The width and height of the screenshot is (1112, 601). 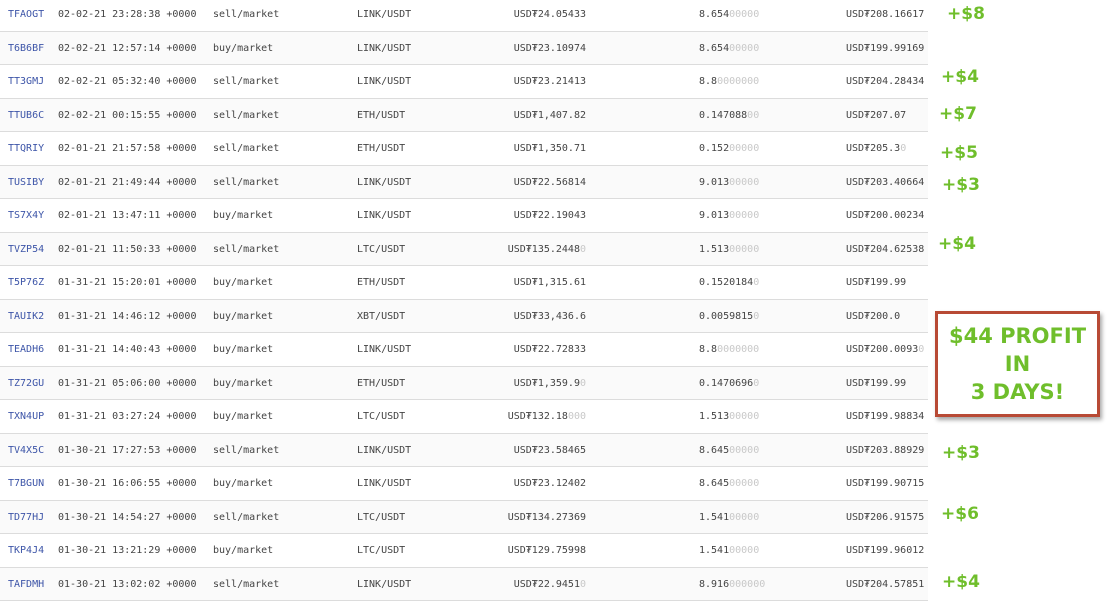 What do you see at coordinates (885, 450) in the screenshot?
I see `trade-total: USD₮203.88929` at bounding box center [885, 450].